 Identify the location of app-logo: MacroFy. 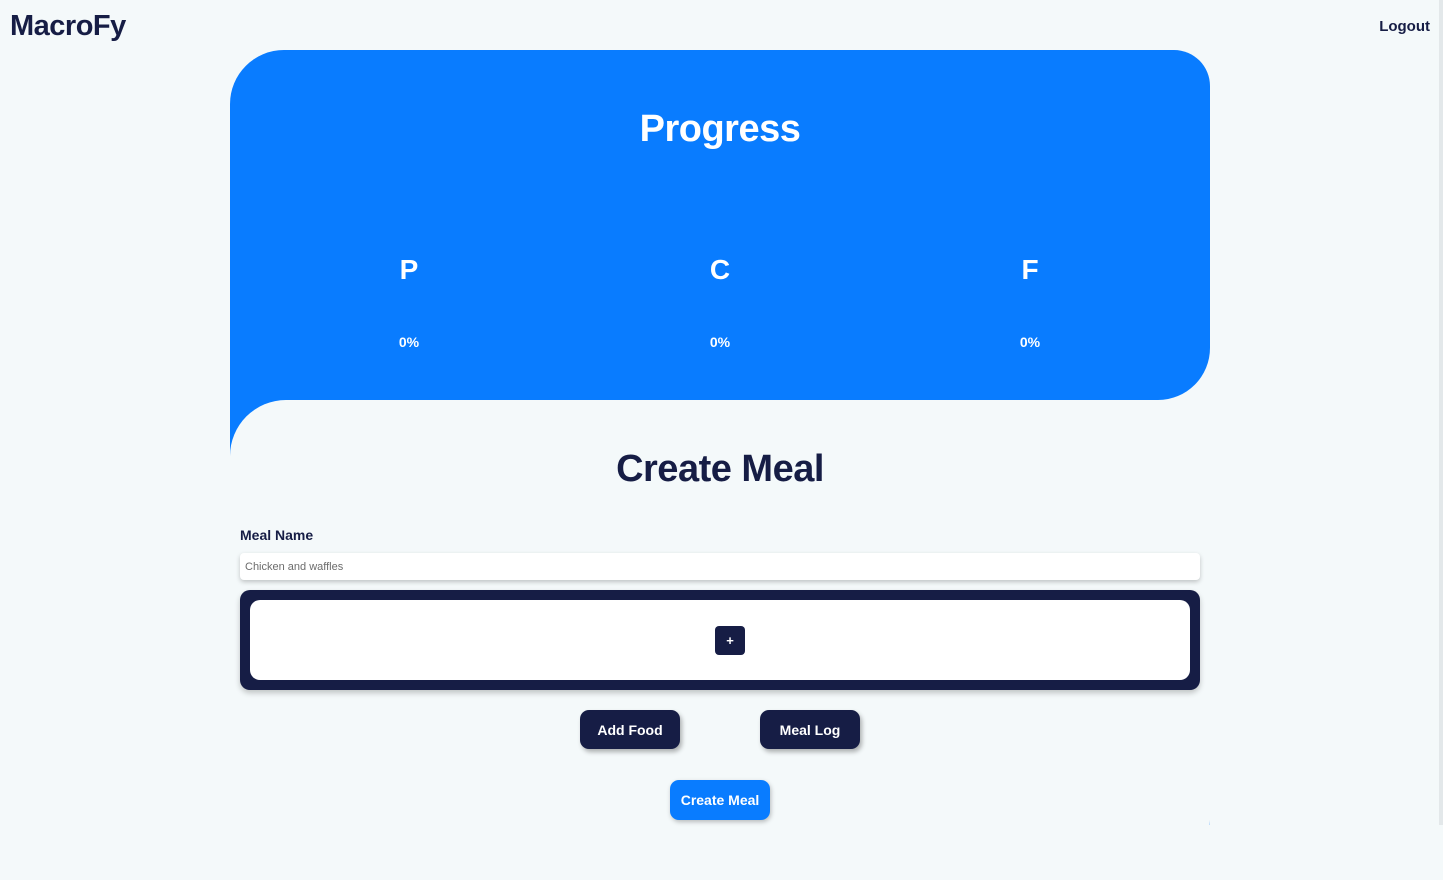
(68, 26).